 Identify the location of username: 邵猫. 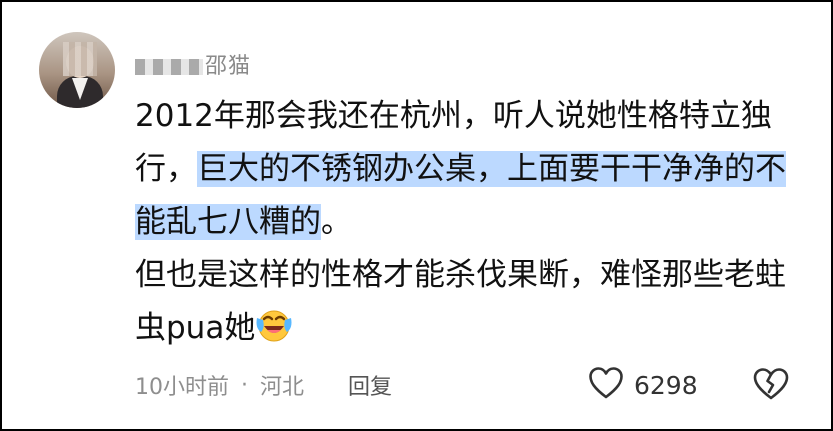
(193, 64).